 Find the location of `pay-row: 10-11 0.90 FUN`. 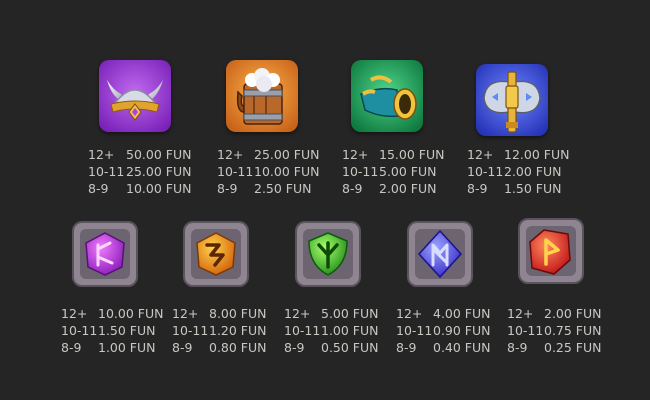

pay-row: 10-11 0.90 FUN is located at coordinates (443, 330).